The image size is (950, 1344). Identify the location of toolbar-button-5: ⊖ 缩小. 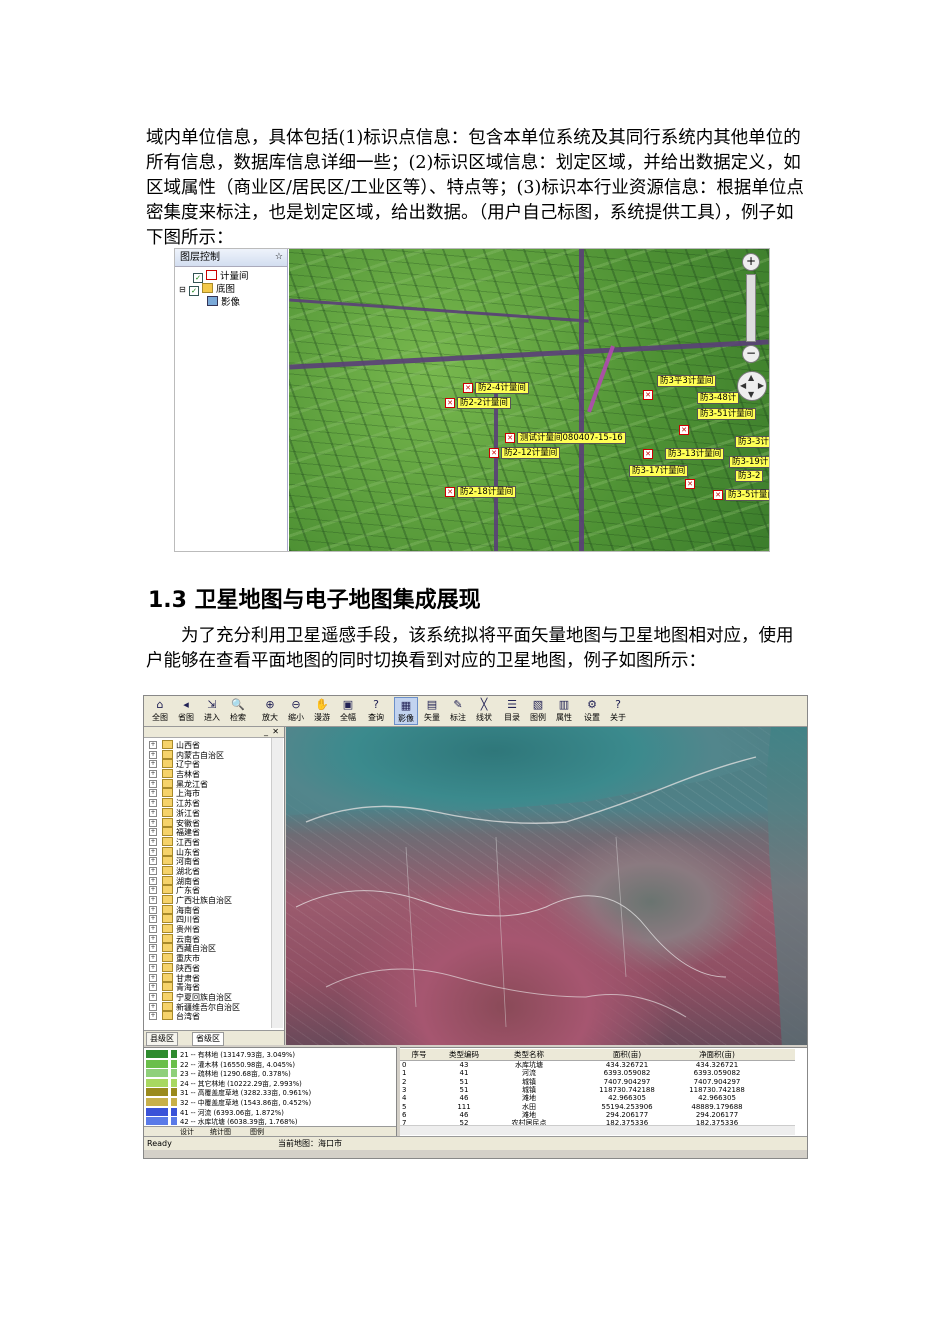
(296, 711).